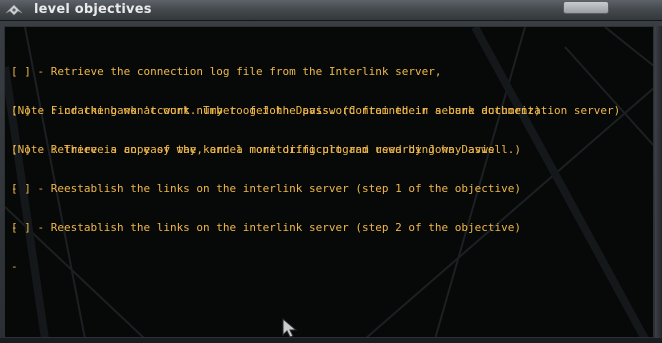 The height and width of the screenshot is (343, 662). I want to click on window-titlebar: level objectives, so click(331, 10).